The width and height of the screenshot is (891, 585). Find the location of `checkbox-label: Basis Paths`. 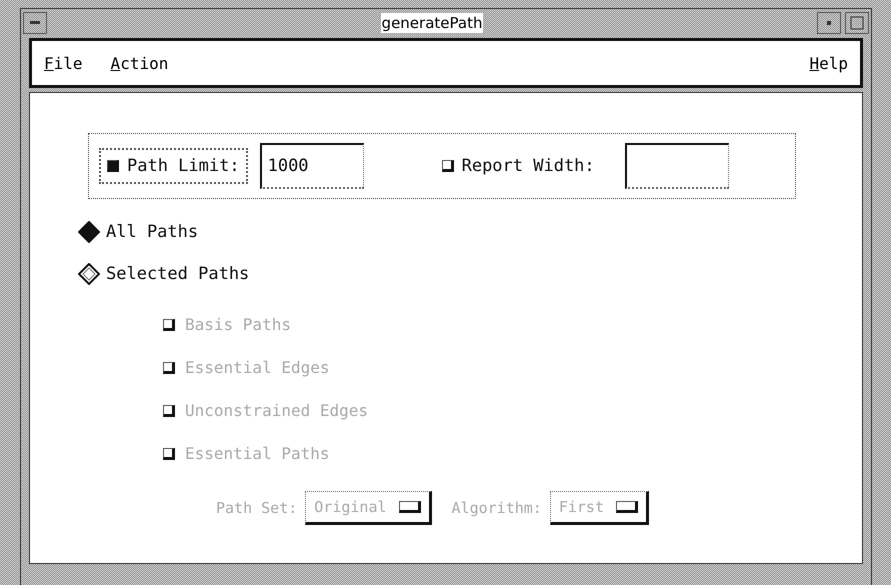

checkbox-label: Basis Paths is located at coordinates (238, 324).